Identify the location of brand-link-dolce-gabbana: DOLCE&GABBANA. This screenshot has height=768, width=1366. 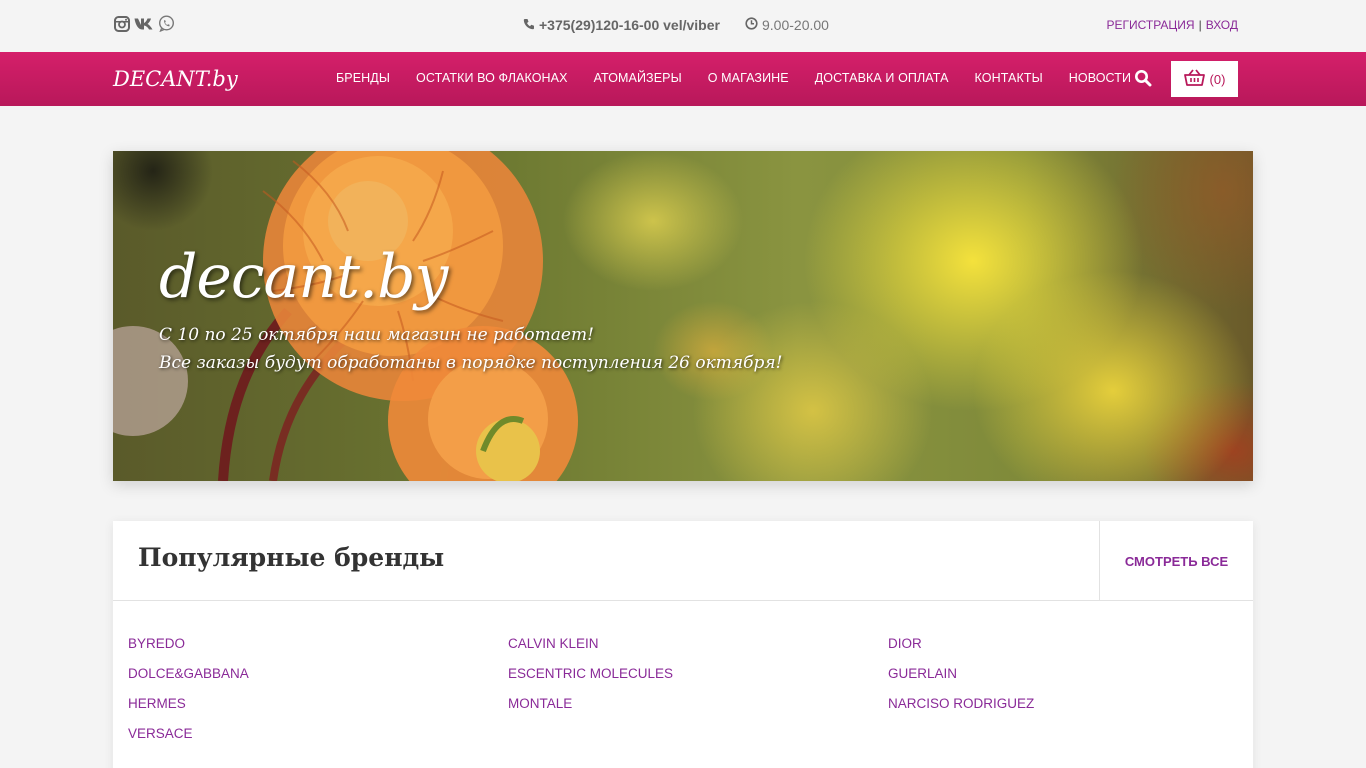
(318, 673).